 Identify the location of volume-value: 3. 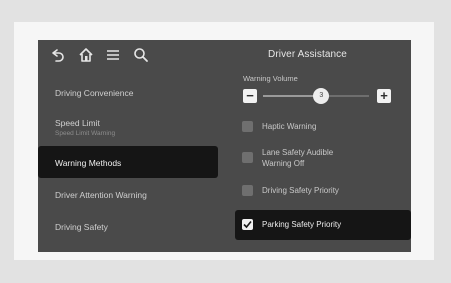
(321, 95).